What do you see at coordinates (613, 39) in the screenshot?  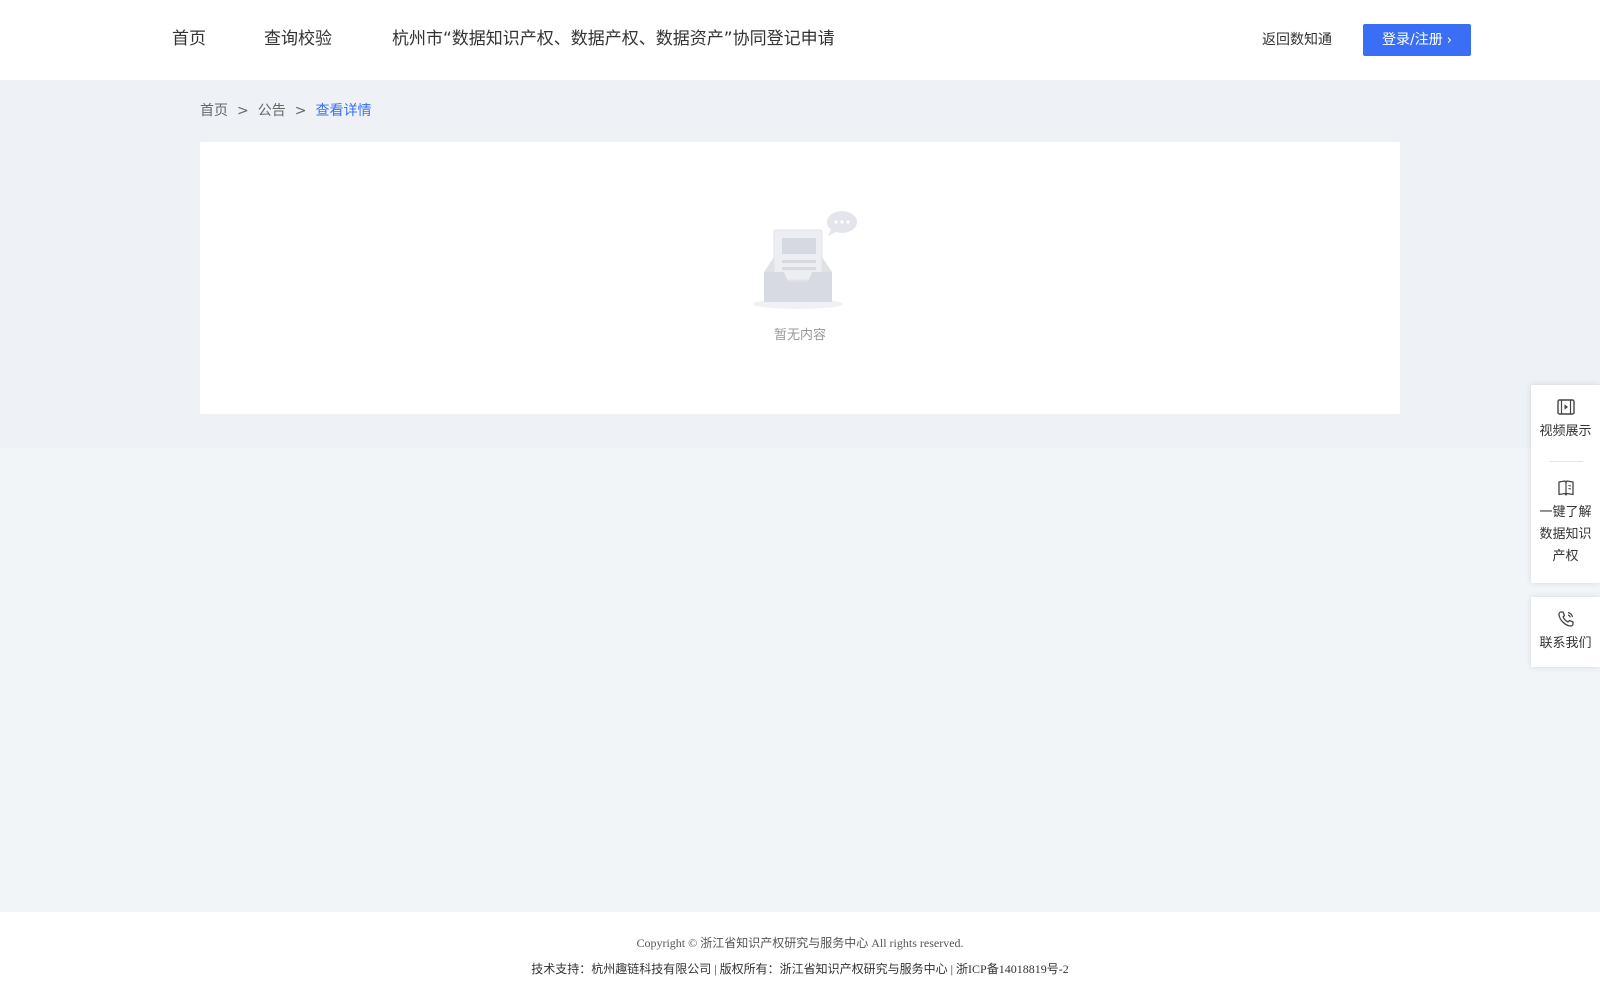 I see `nav-registration-apply: 杭州市“数据知识产权、数据产权、数据资产”协同登记申请` at bounding box center [613, 39].